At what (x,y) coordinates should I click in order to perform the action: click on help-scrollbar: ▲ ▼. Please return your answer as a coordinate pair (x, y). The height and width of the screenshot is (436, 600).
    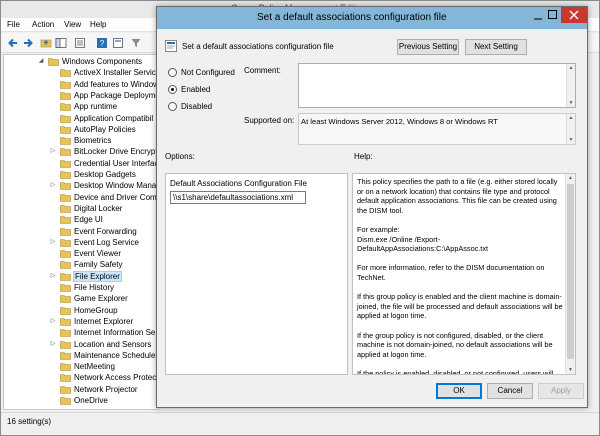
    Looking at the image, I should click on (570, 274).